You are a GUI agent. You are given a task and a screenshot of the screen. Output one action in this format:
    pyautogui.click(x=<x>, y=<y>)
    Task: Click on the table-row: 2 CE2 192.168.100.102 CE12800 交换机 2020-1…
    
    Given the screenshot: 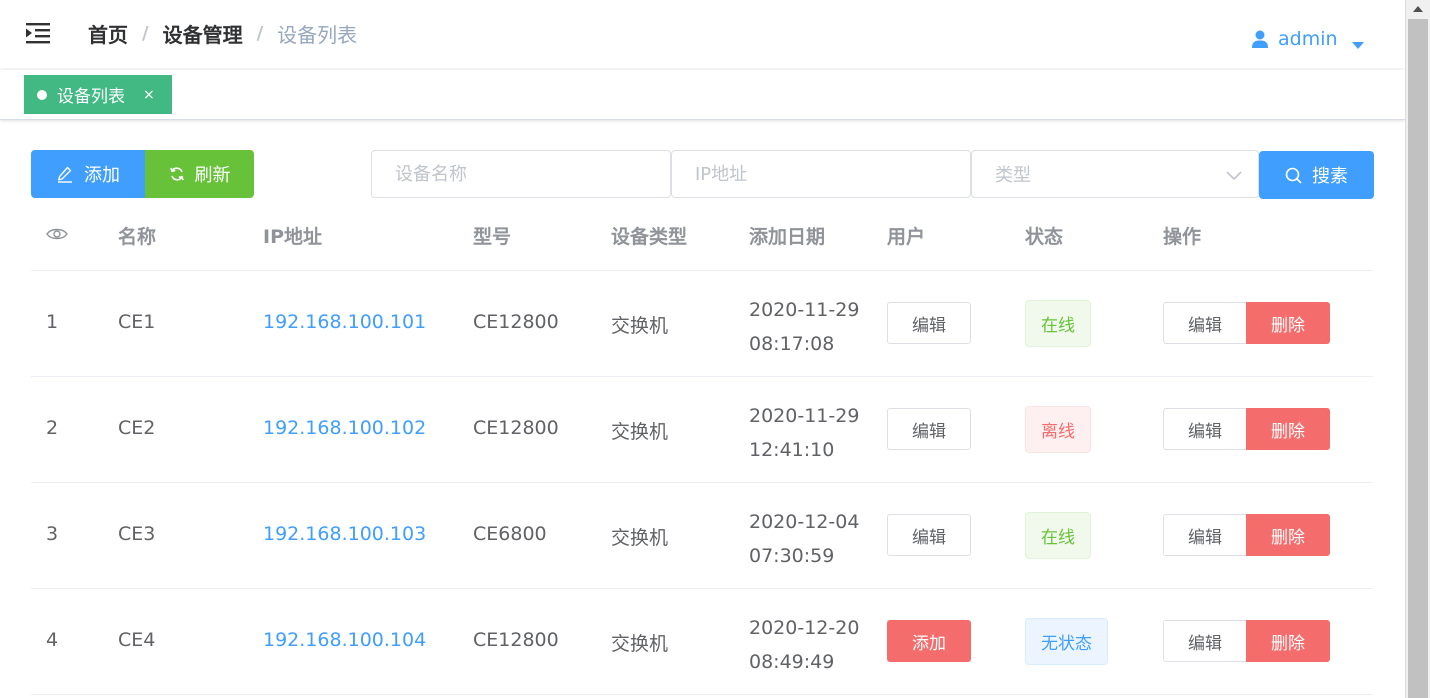 What is the action you would take?
    pyautogui.click(x=702, y=430)
    